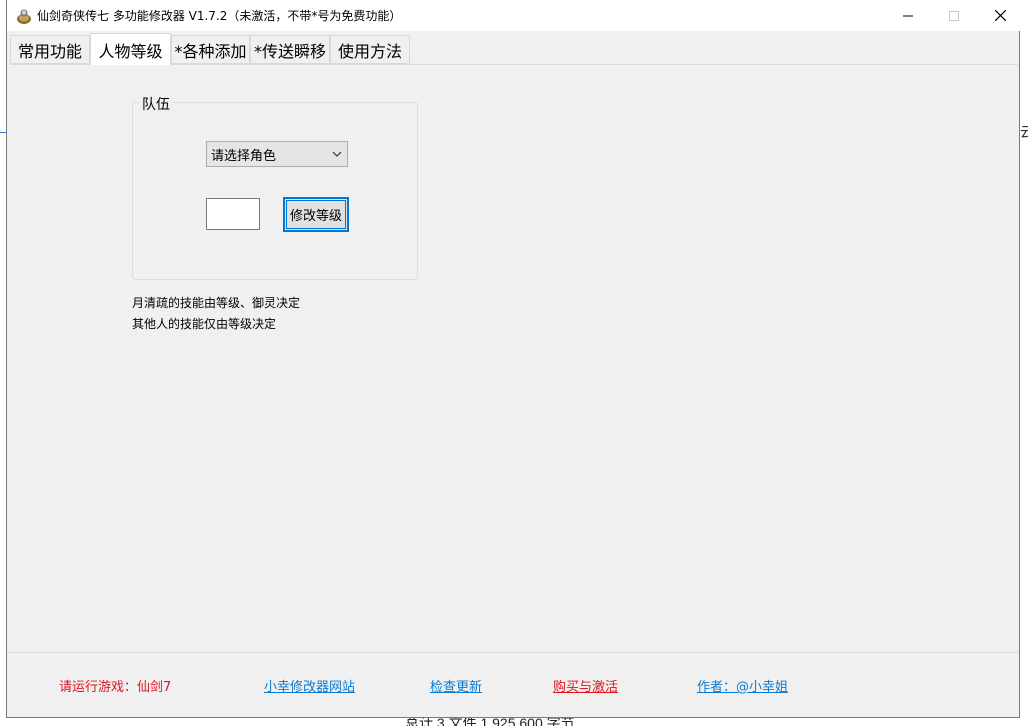 This screenshot has width=1028, height=726. Describe the element at coordinates (210, 49) in the screenshot. I see `tab-add-items: *各种添加` at that location.